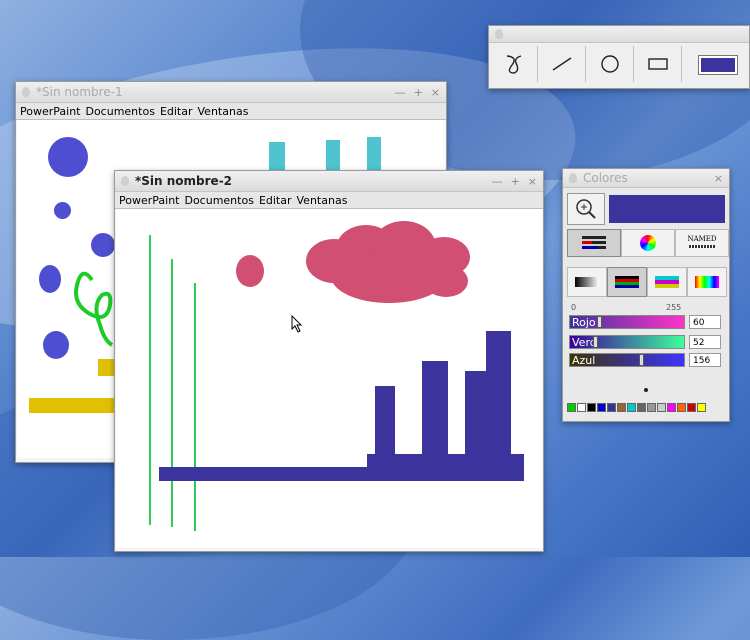  I want to click on gray-mode-button, so click(587, 282).